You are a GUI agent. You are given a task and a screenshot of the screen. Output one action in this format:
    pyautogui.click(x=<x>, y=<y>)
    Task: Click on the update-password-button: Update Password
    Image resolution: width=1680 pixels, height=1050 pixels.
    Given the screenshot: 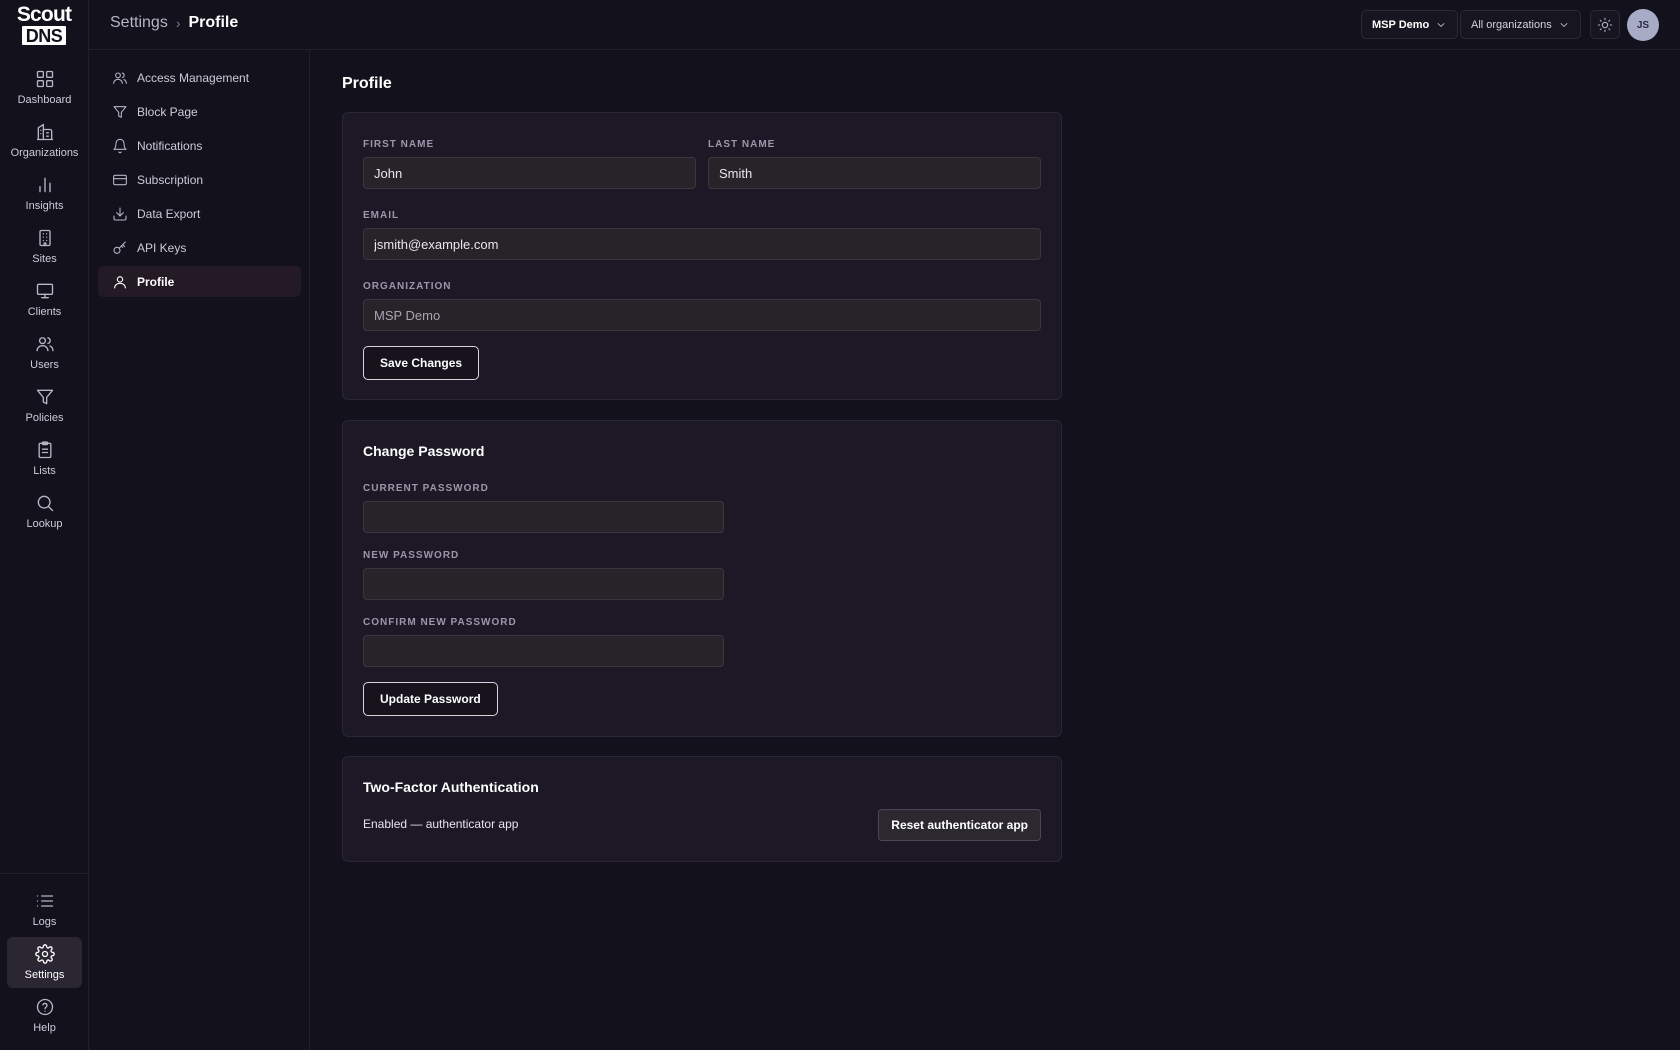 What is the action you would take?
    pyautogui.click(x=430, y=699)
    